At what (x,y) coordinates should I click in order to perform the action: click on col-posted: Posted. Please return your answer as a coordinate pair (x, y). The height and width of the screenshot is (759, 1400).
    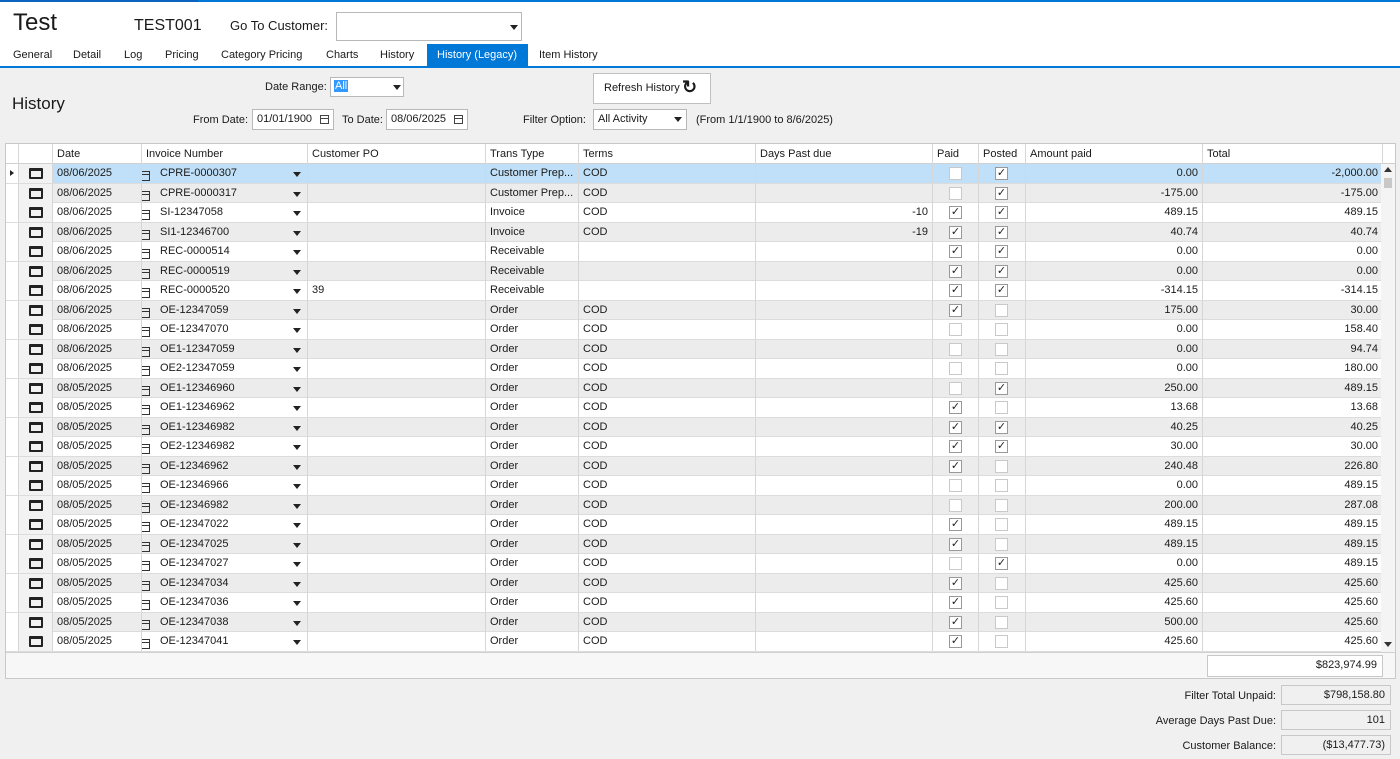
    Looking at the image, I should click on (1002, 154).